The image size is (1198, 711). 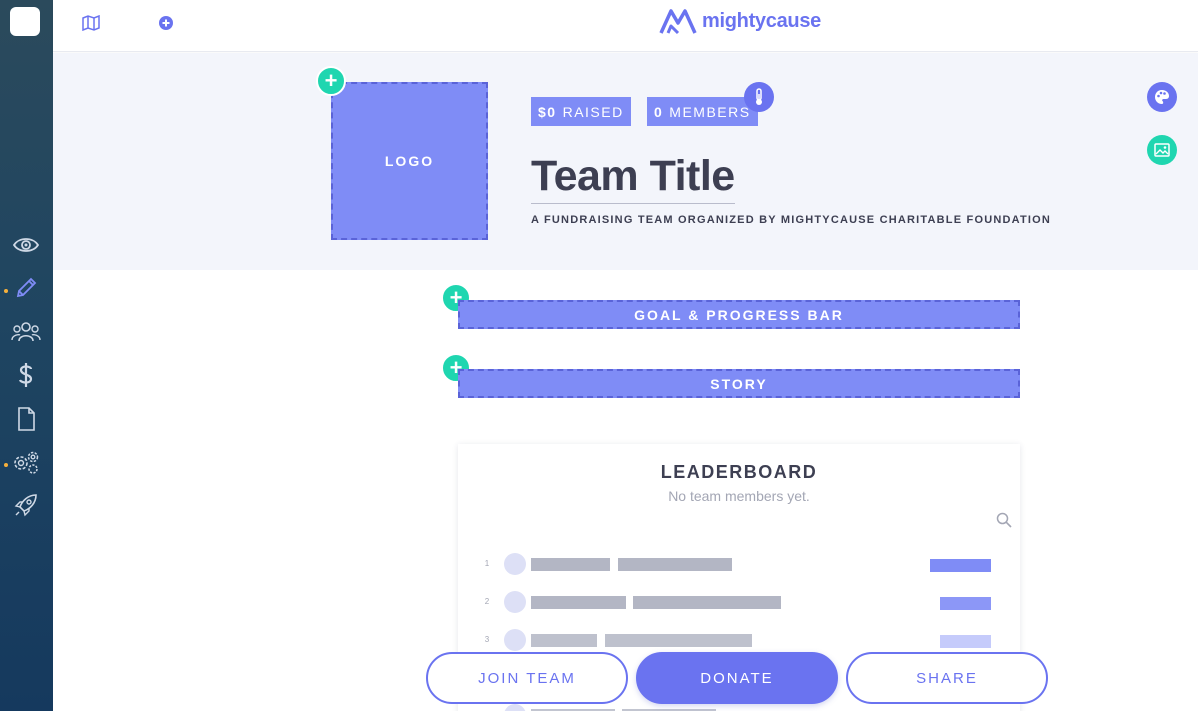 I want to click on brand-logo: mightycause, so click(x=739, y=21).